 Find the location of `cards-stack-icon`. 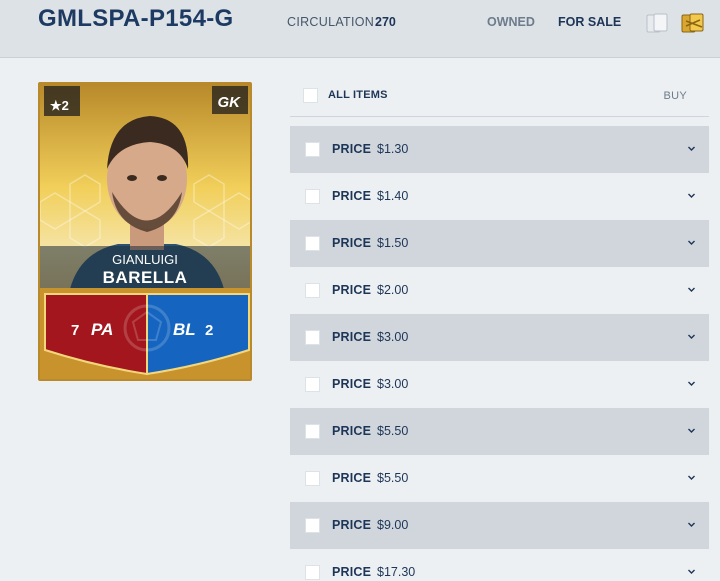

cards-stack-icon is located at coordinates (658, 23).